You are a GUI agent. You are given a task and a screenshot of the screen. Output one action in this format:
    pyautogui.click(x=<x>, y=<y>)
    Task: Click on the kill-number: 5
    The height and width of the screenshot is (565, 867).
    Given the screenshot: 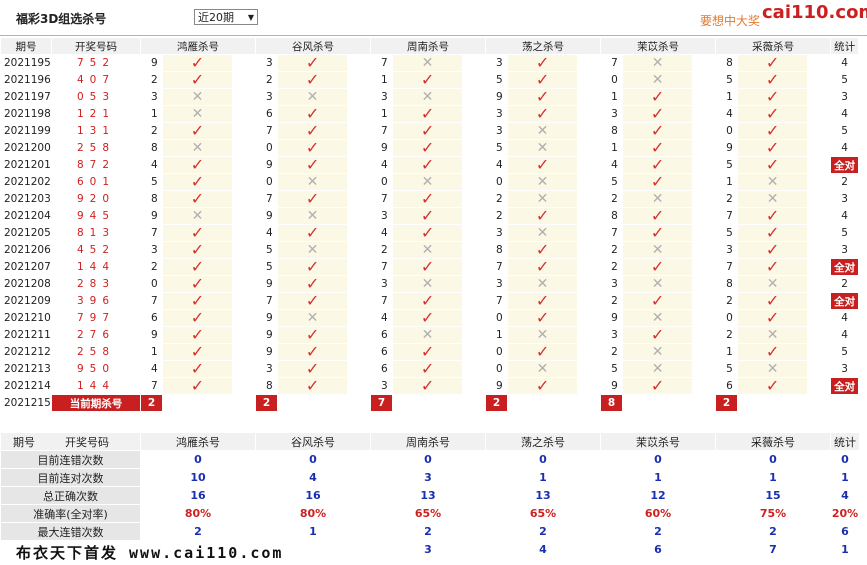 What is the action you would take?
    pyautogui.click(x=267, y=250)
    